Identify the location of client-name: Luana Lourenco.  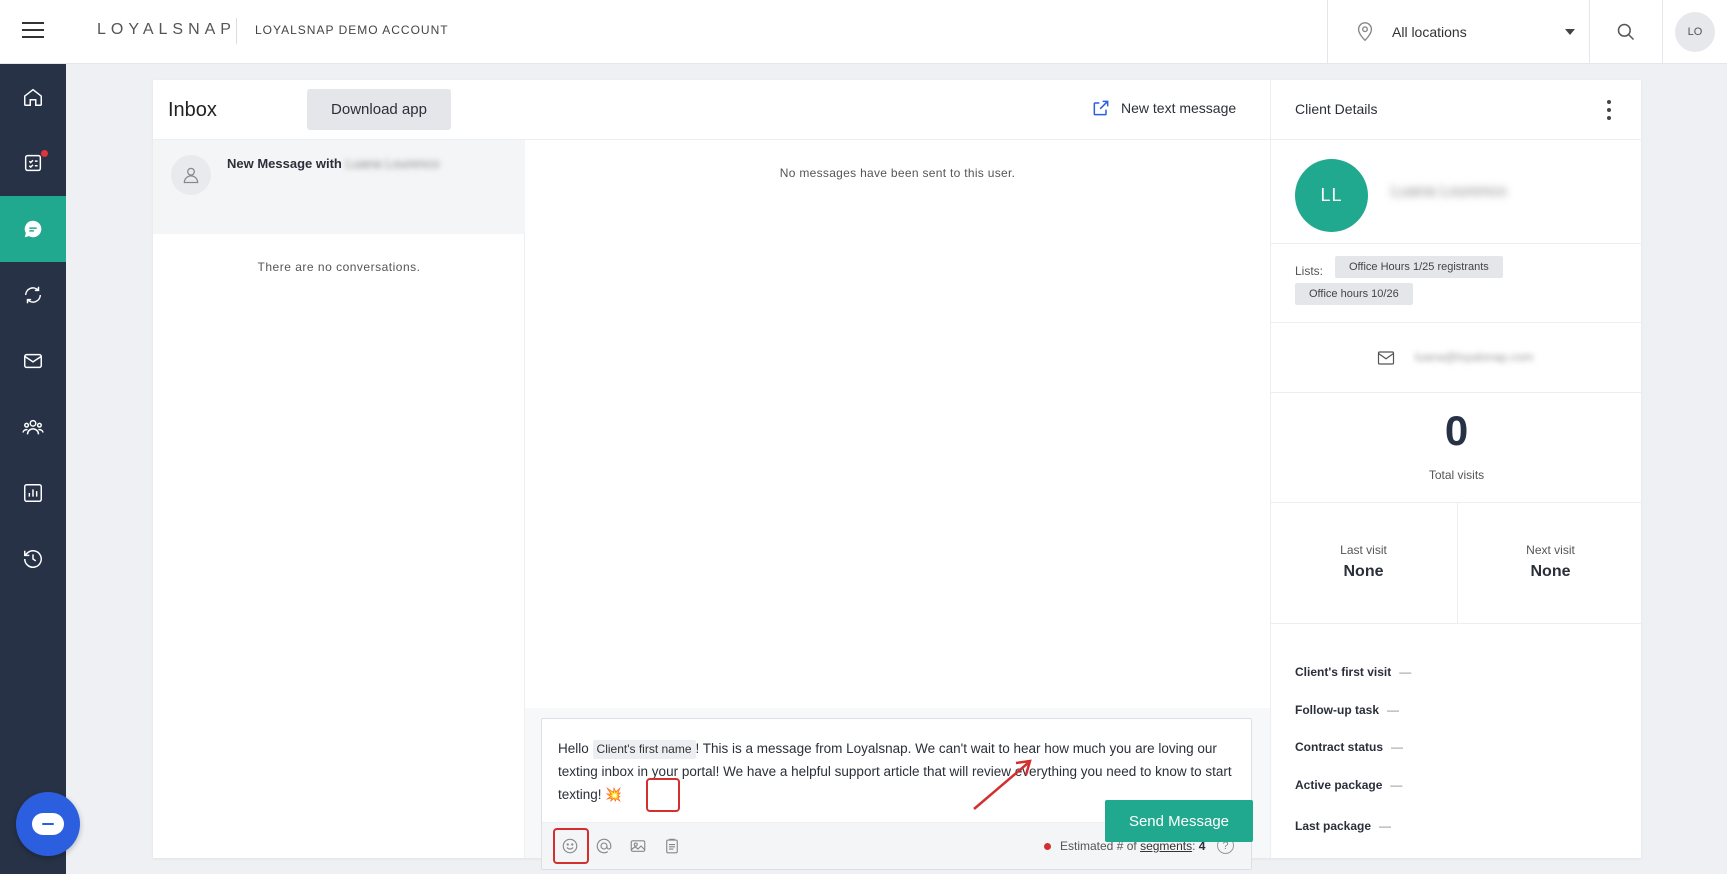
(1449, 191).